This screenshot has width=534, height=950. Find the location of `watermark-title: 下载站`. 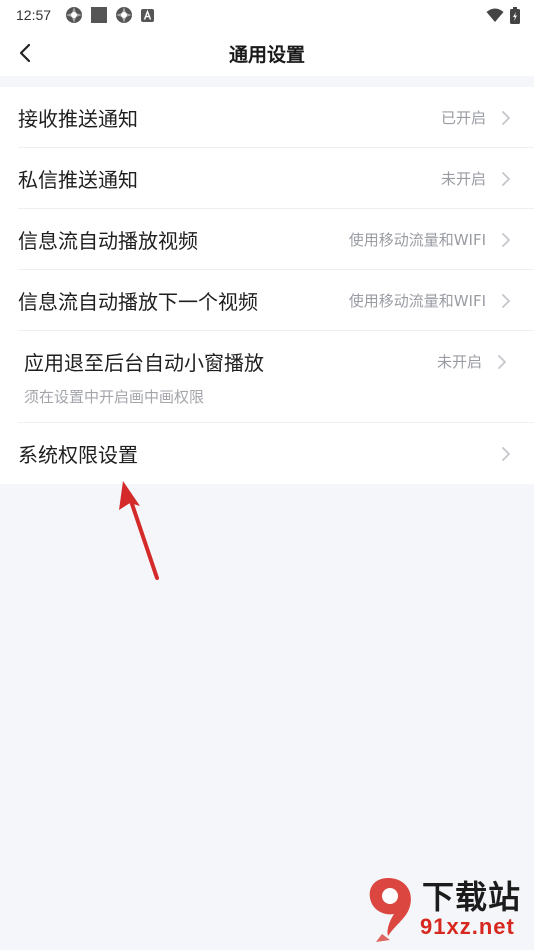

watermark-title: 下载站 is located at coordinates (472, 897).